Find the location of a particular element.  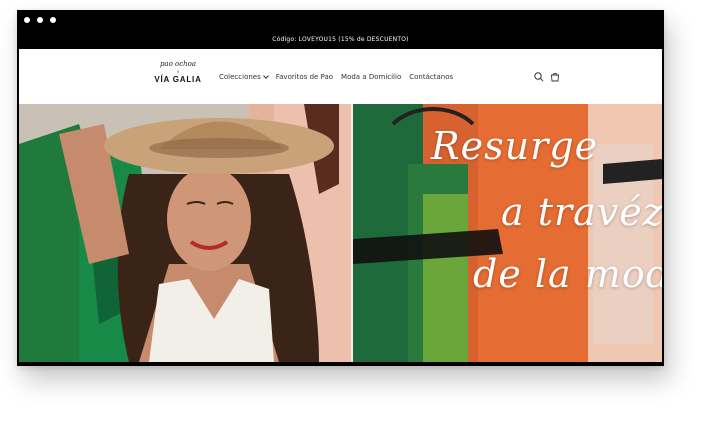

nav-item-colecciones: Colecciones is located at coordinates (244, 76).